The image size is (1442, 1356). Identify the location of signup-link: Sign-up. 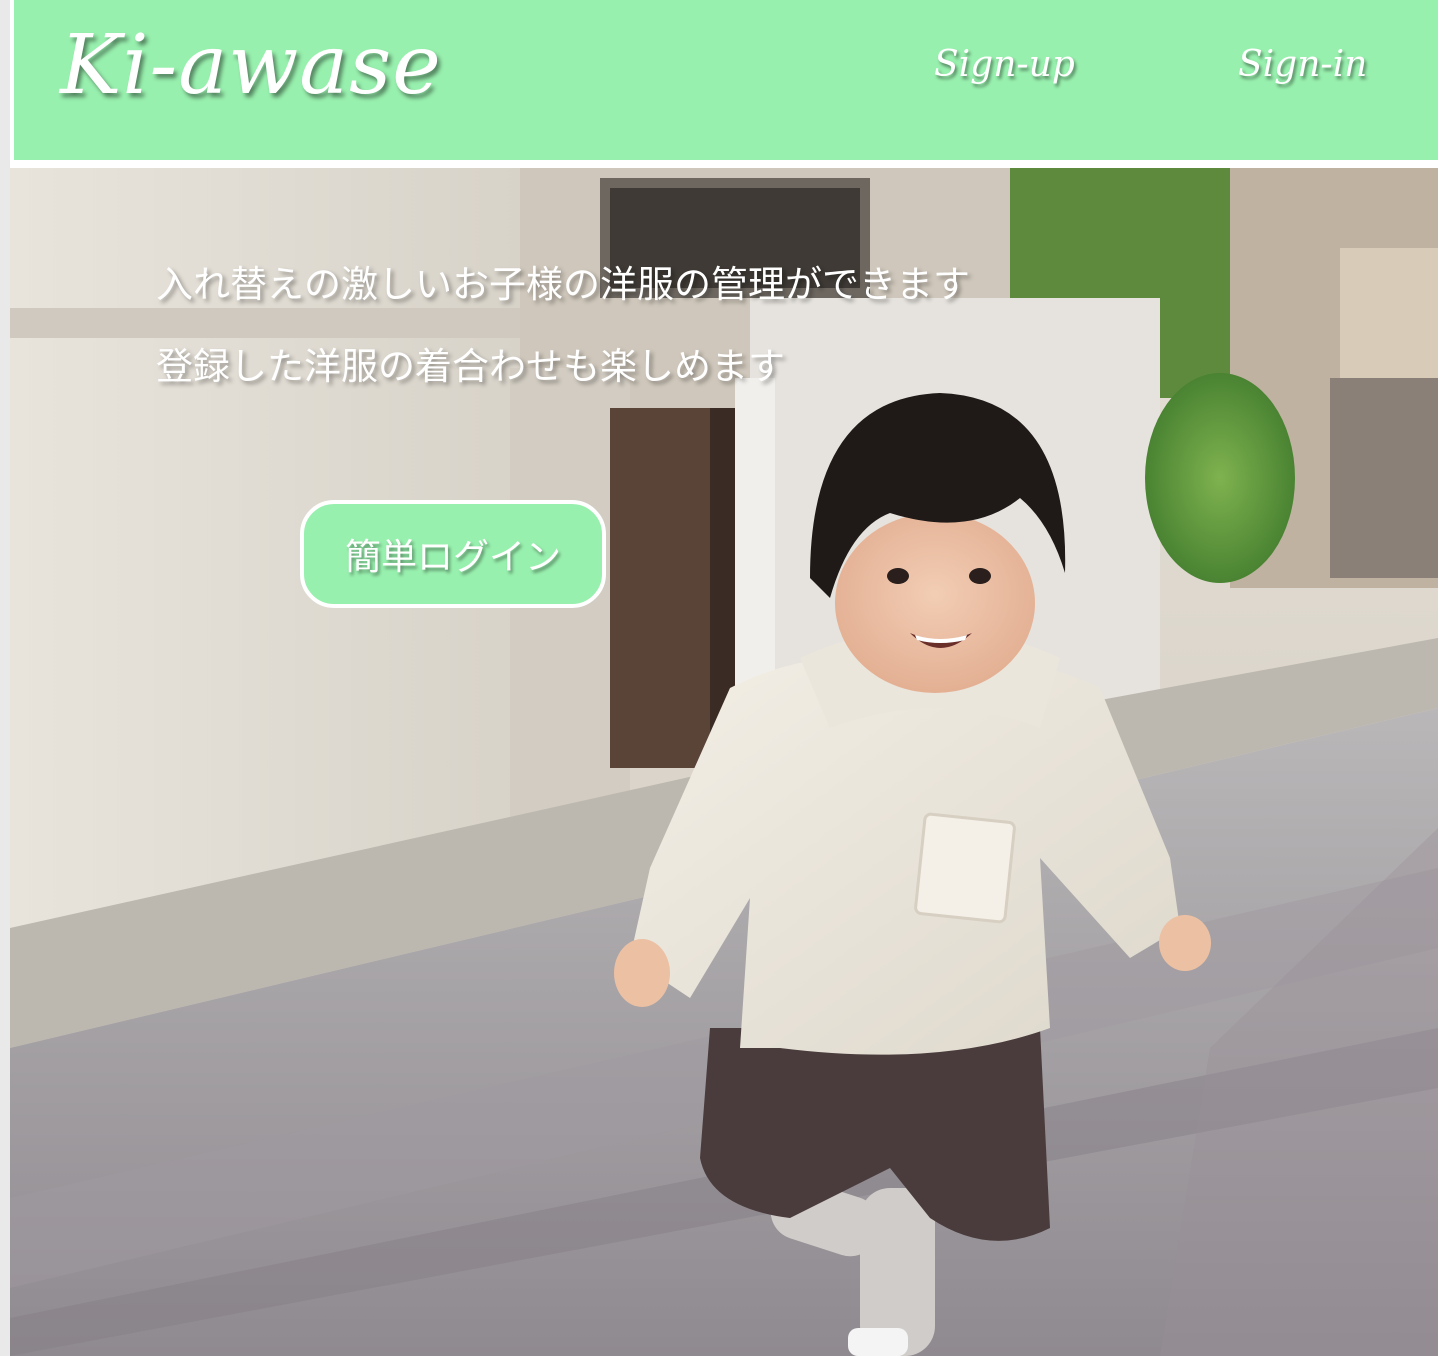
(1004, 64).